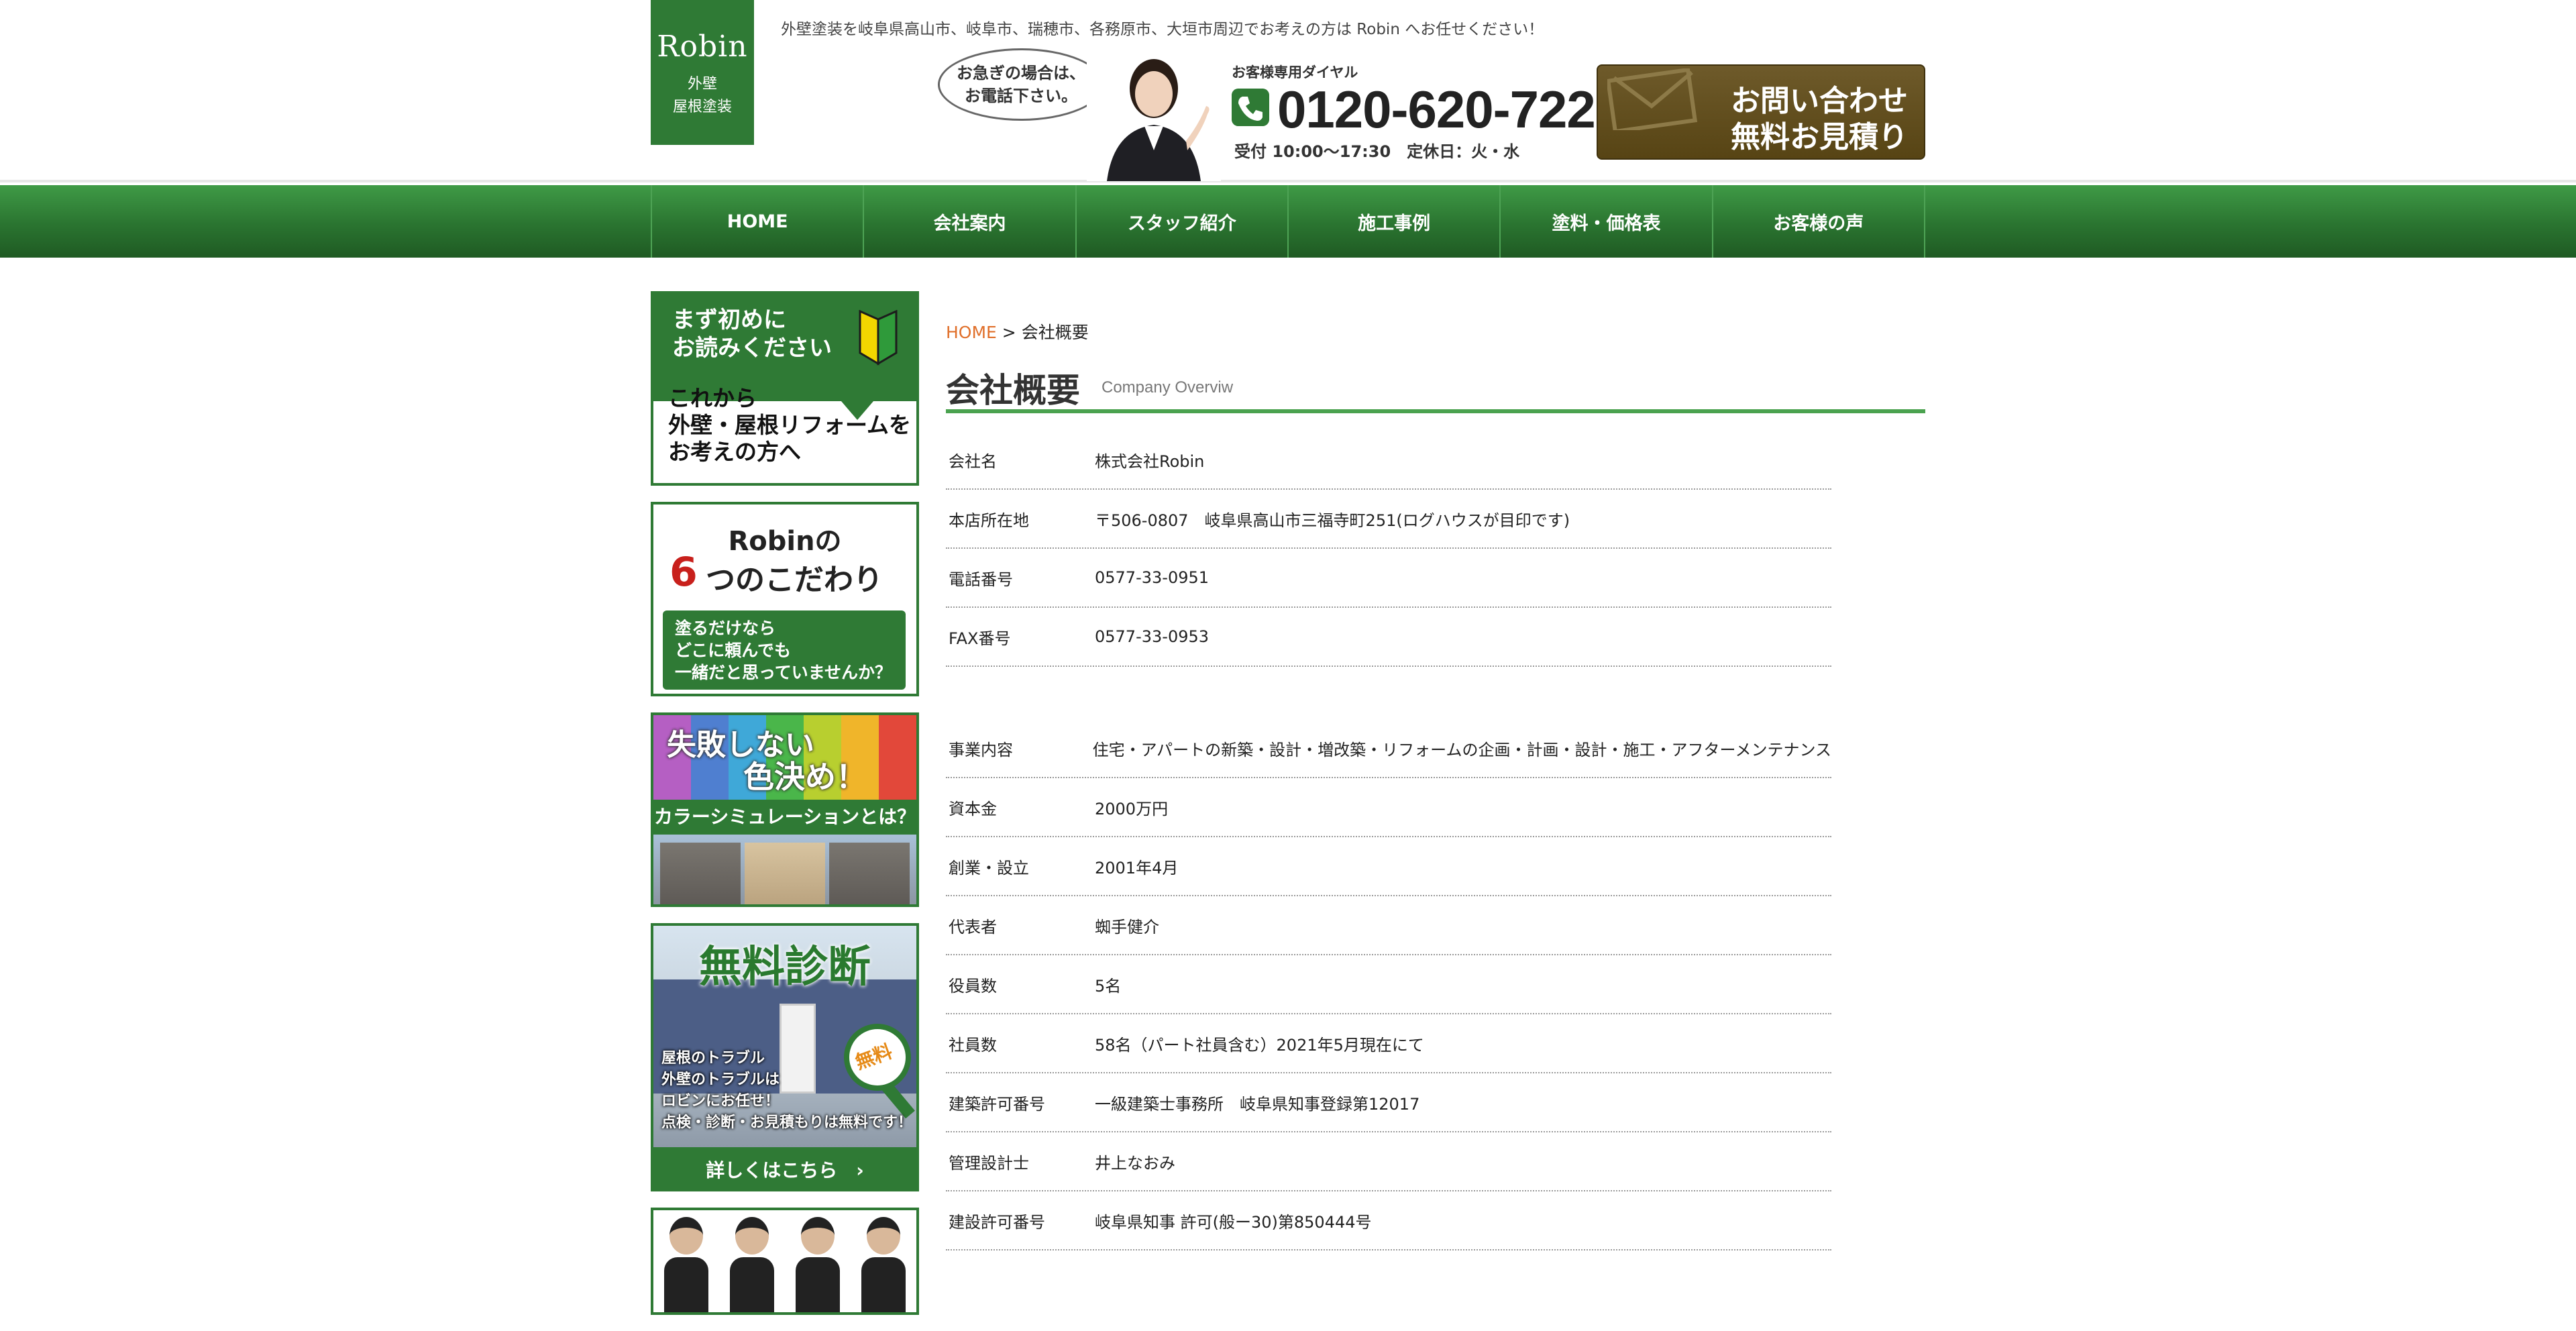 Image resolution: width=2576 pixels, height=1331 pixels. What do you see at coordinates (733, 650) in the screenshot?
I see `banner2-line-2: どこに頼んでも` at bounding box center [733, 650].